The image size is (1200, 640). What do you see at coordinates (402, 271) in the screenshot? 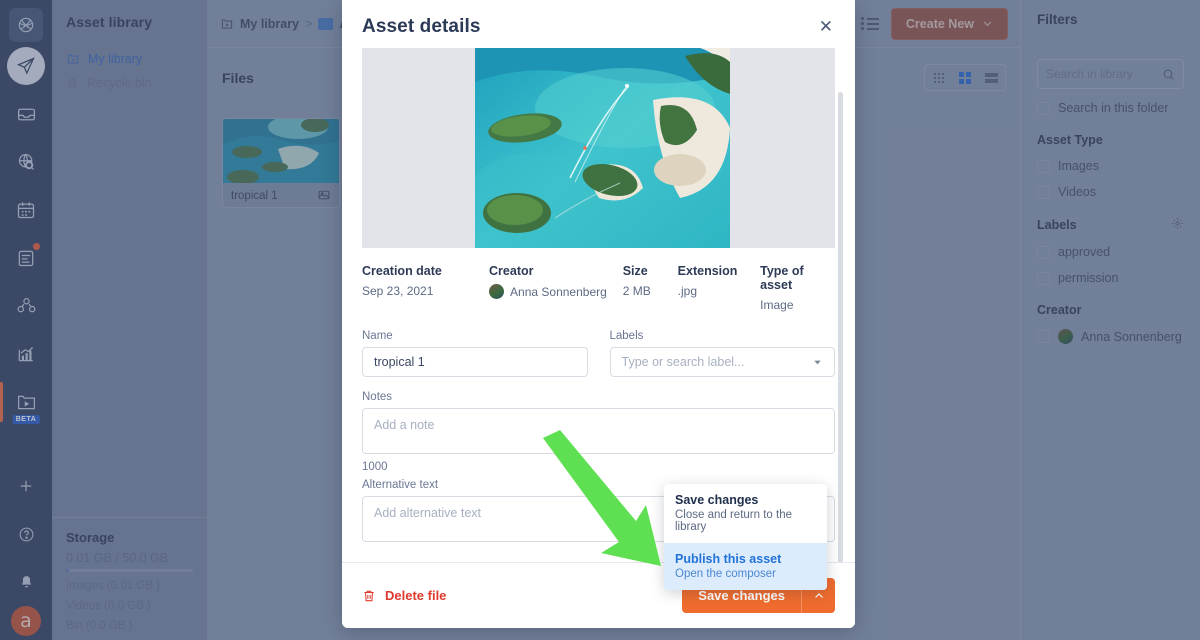
I see `meta-key: Creation date` at bounding box center [402, 271].